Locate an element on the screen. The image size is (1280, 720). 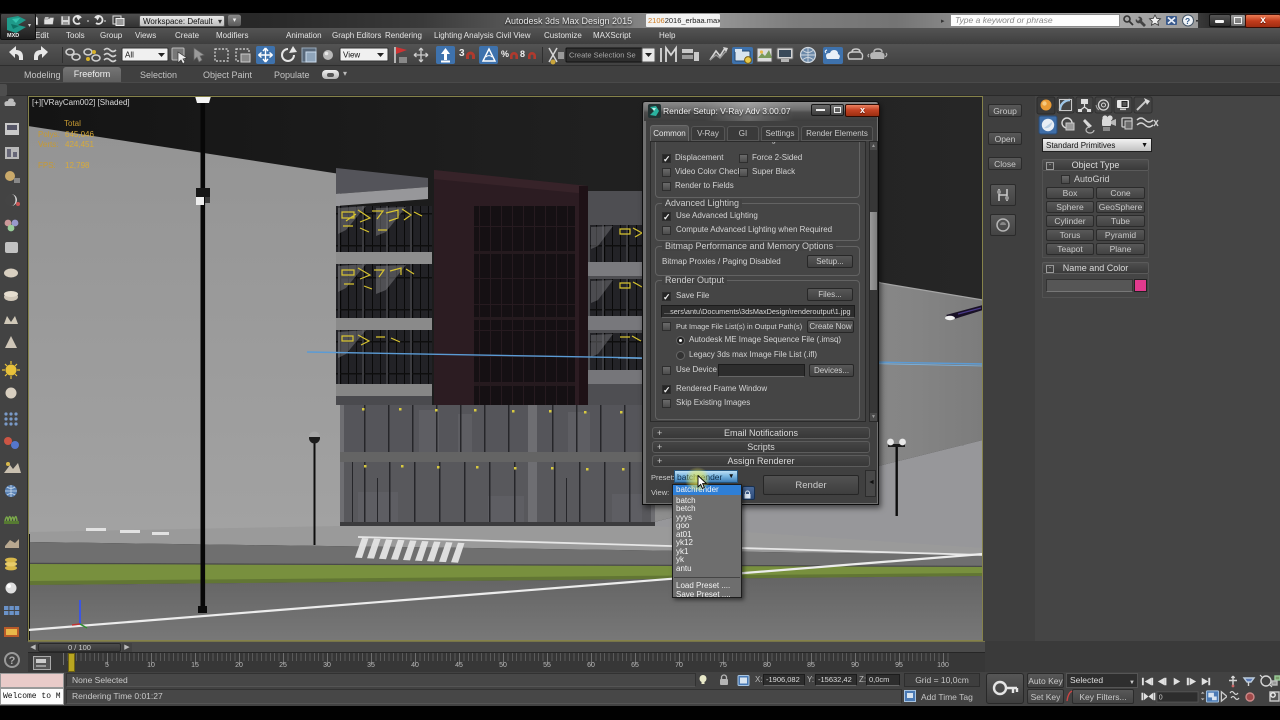
svg-text: 8 is located at coordinates (522, 54).